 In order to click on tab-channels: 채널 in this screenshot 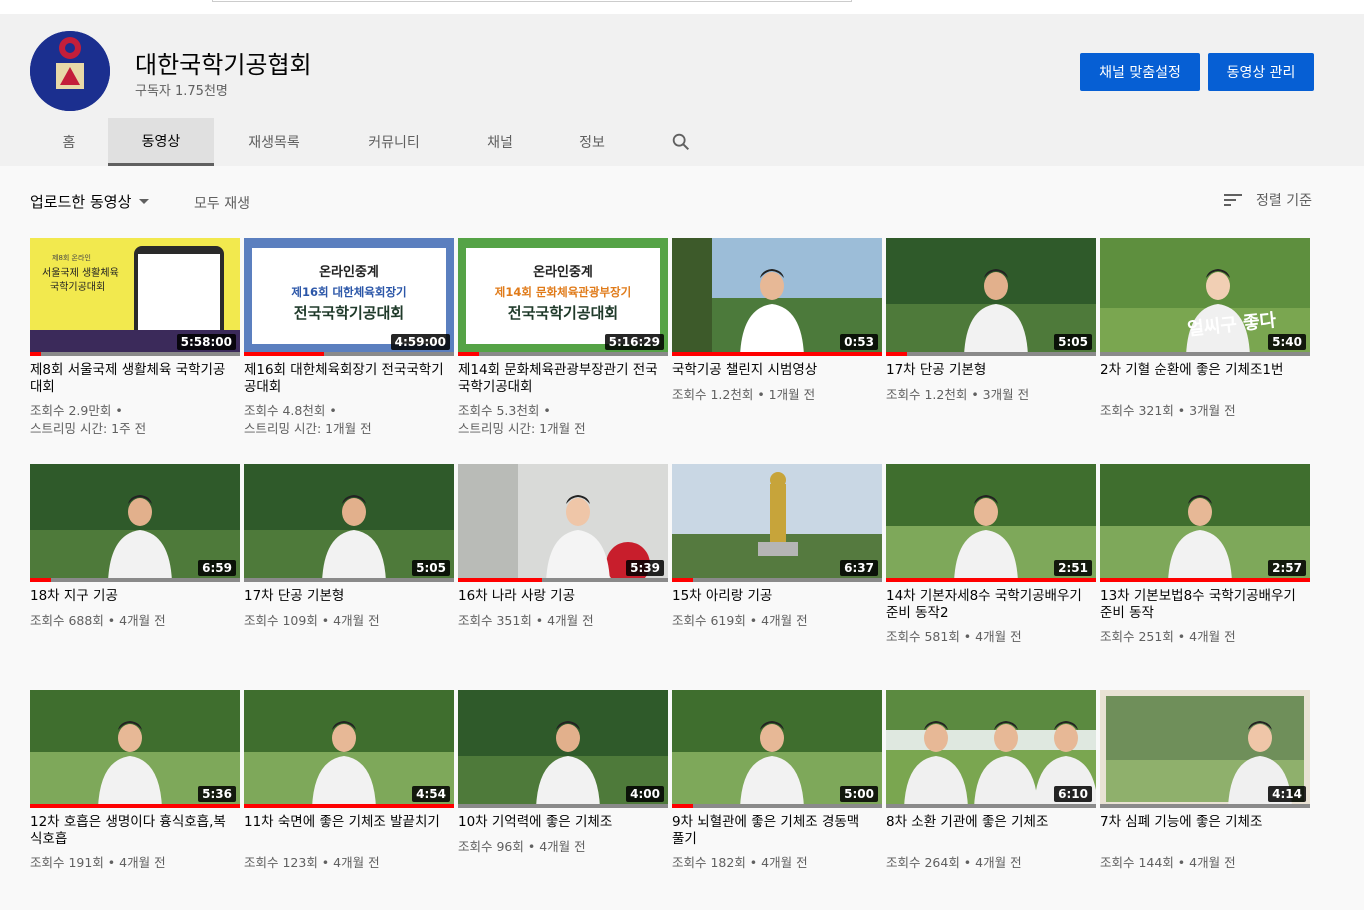, I will do `click(500, 142)`.